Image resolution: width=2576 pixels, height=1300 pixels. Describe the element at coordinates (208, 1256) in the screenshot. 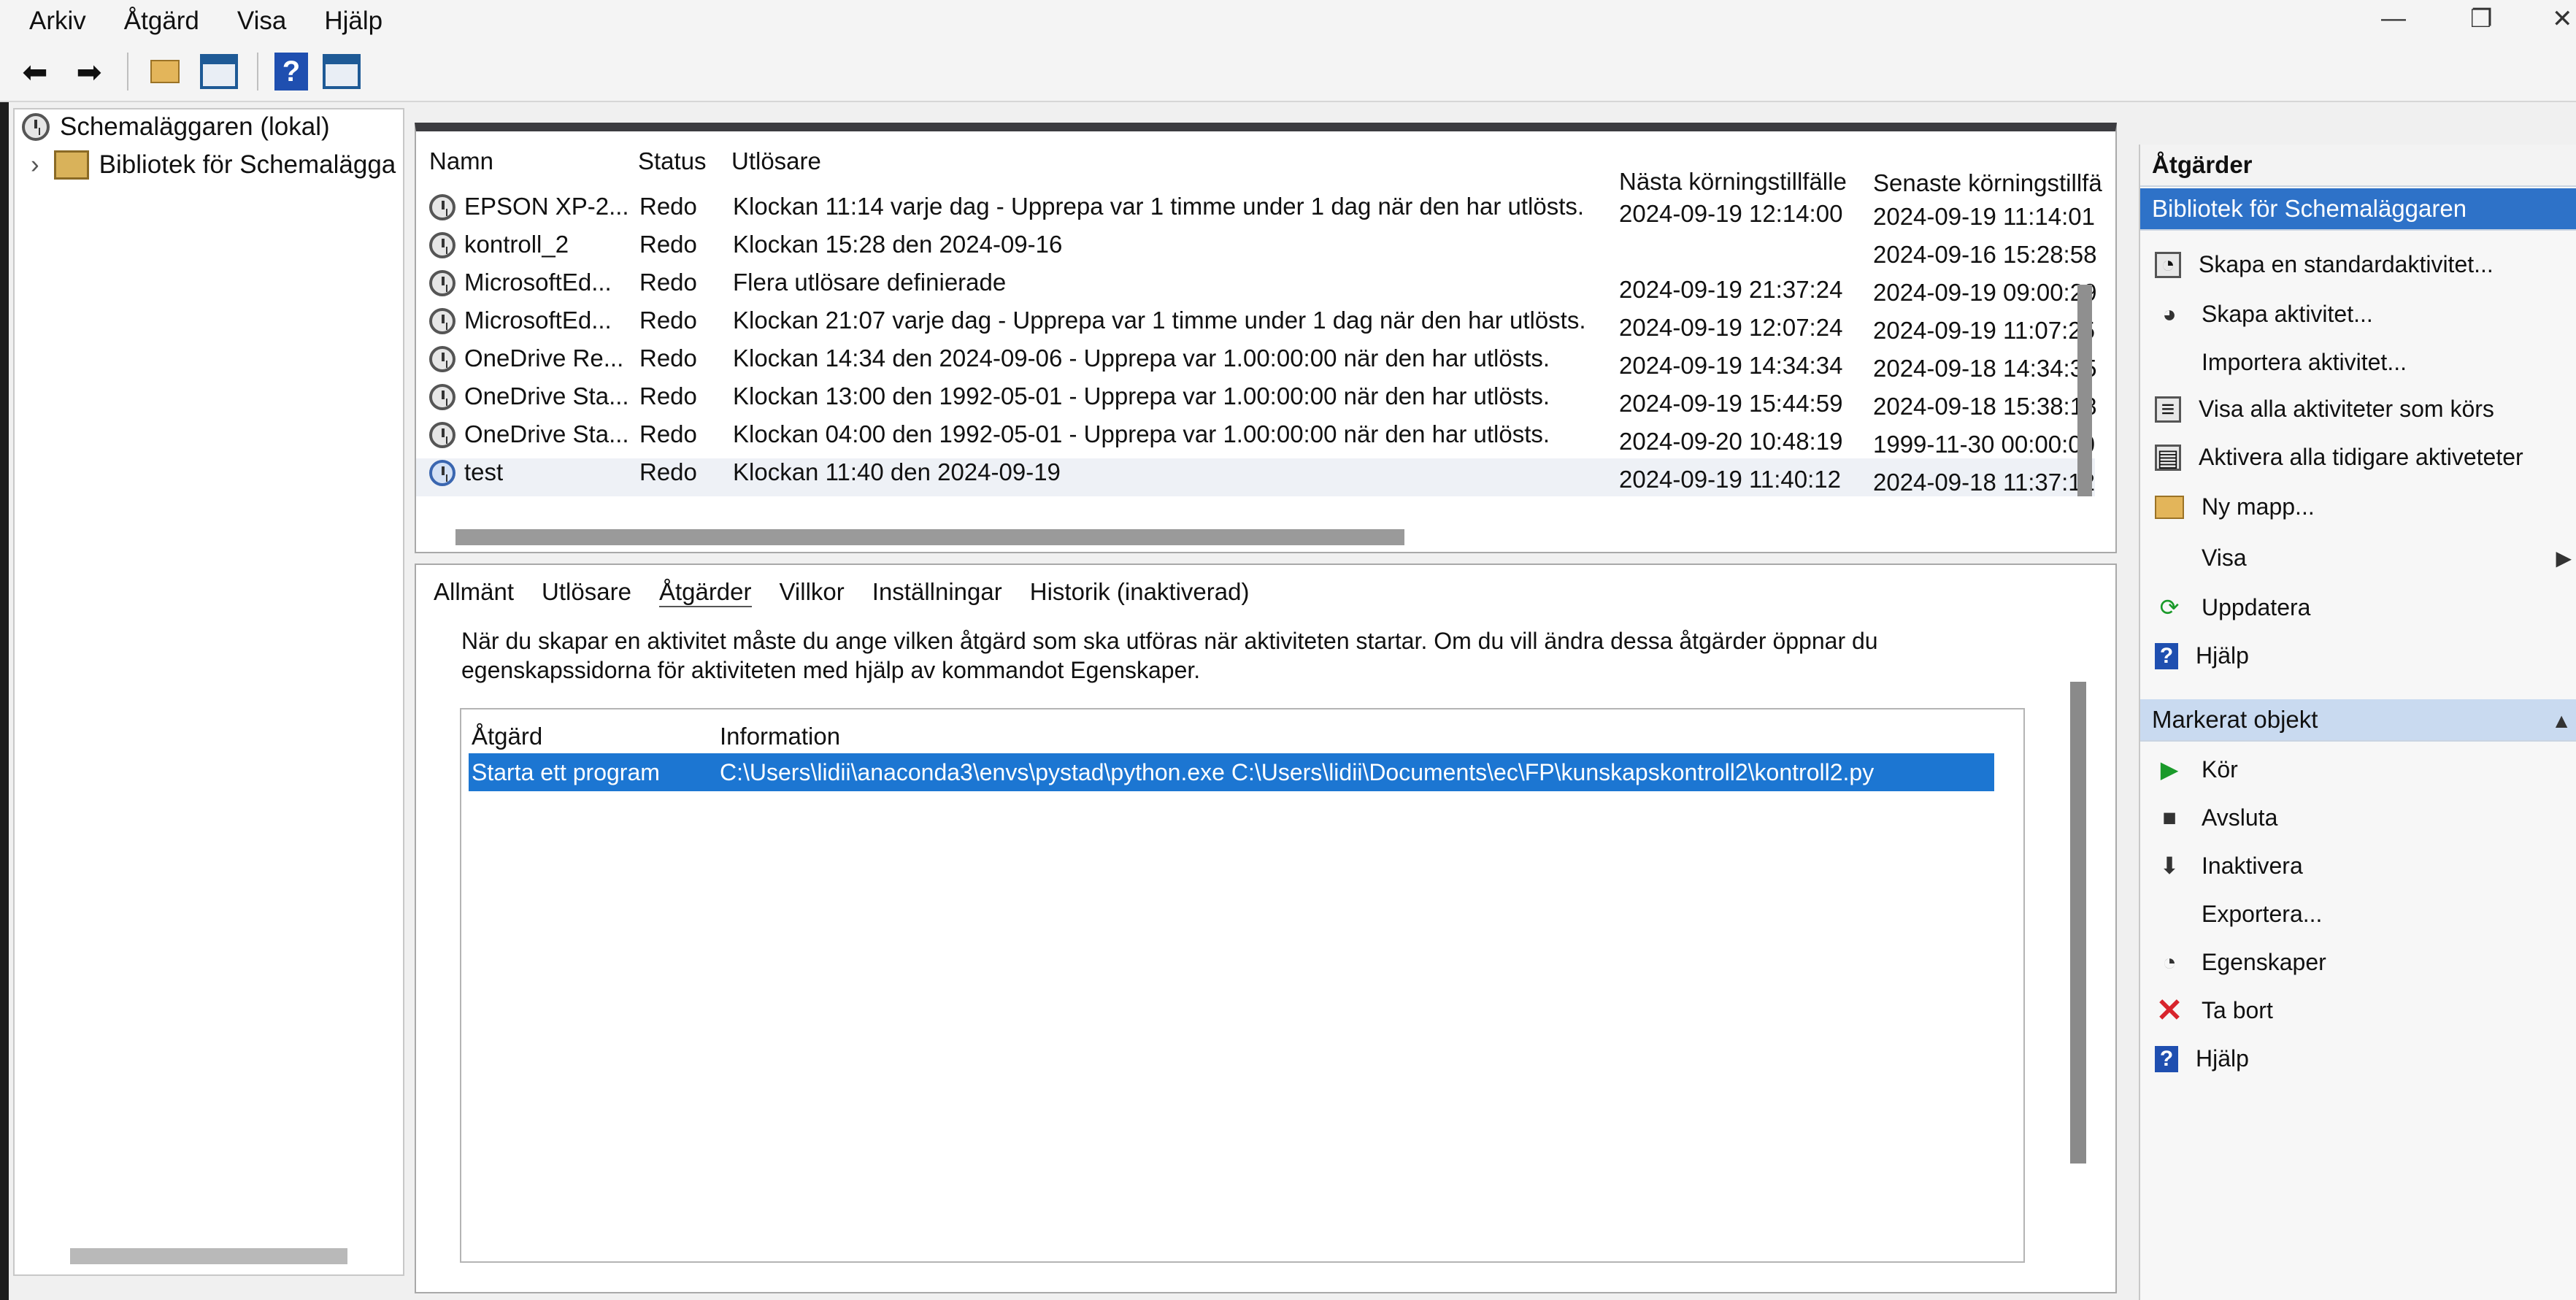

I see `tree-scrollbar` at that location.